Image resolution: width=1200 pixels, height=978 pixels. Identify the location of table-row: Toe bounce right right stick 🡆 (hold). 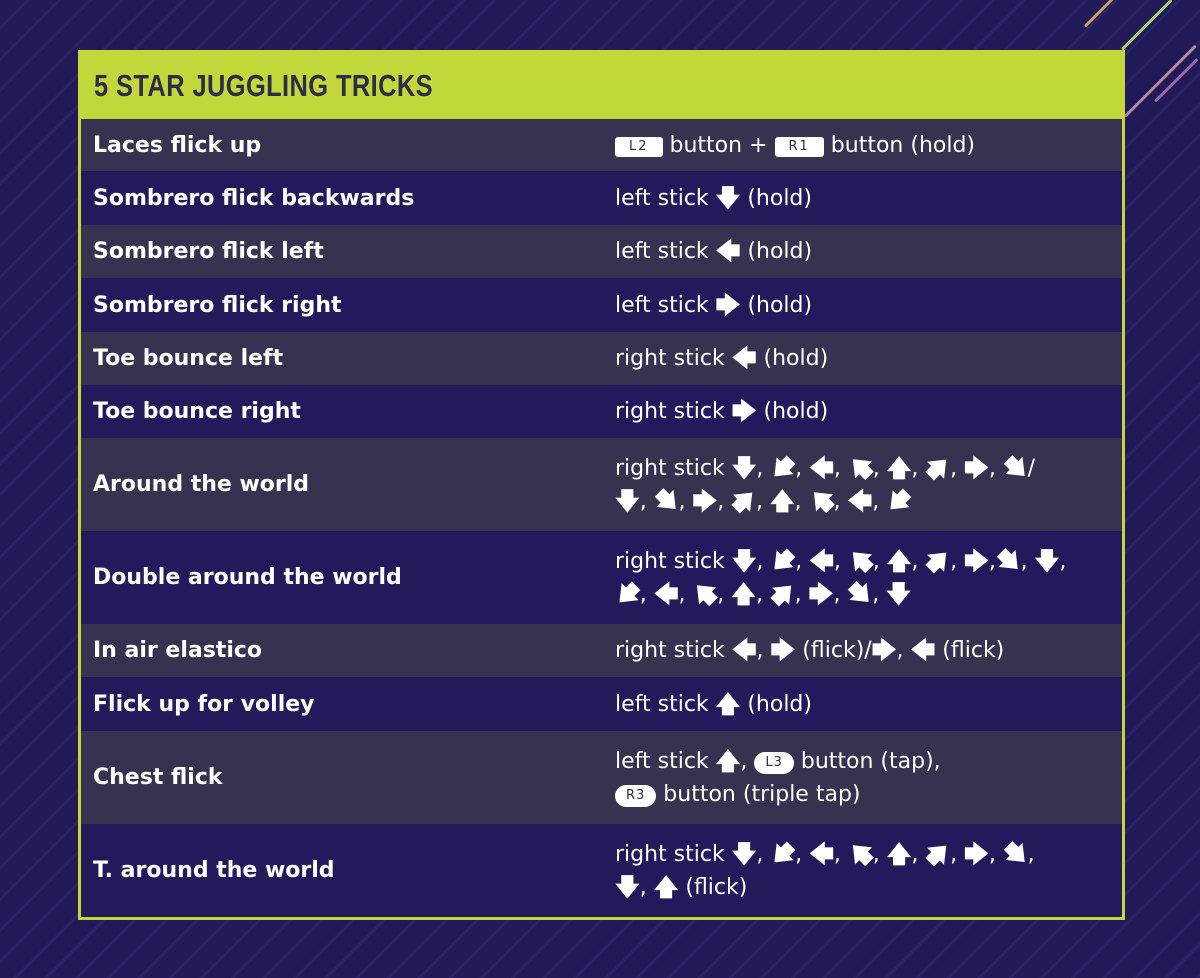
(601, 411).